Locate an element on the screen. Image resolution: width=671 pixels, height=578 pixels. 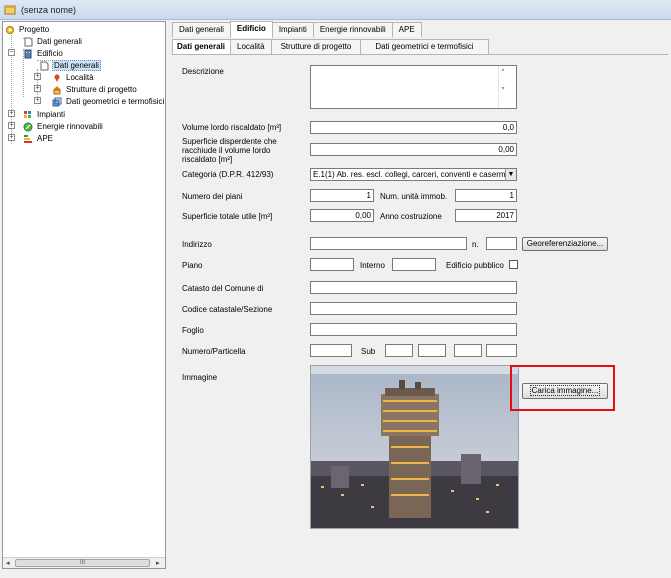
piano-field is located at coordinates (332, 264).